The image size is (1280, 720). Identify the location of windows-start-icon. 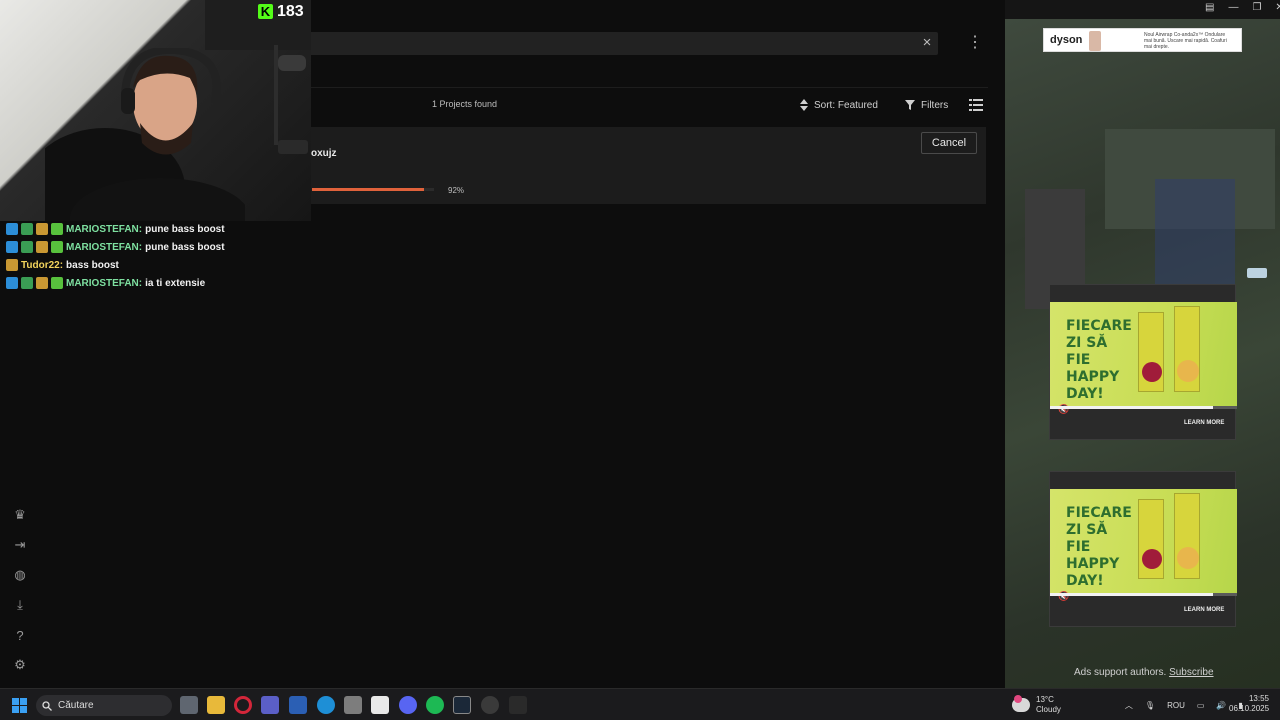
(19, 705).